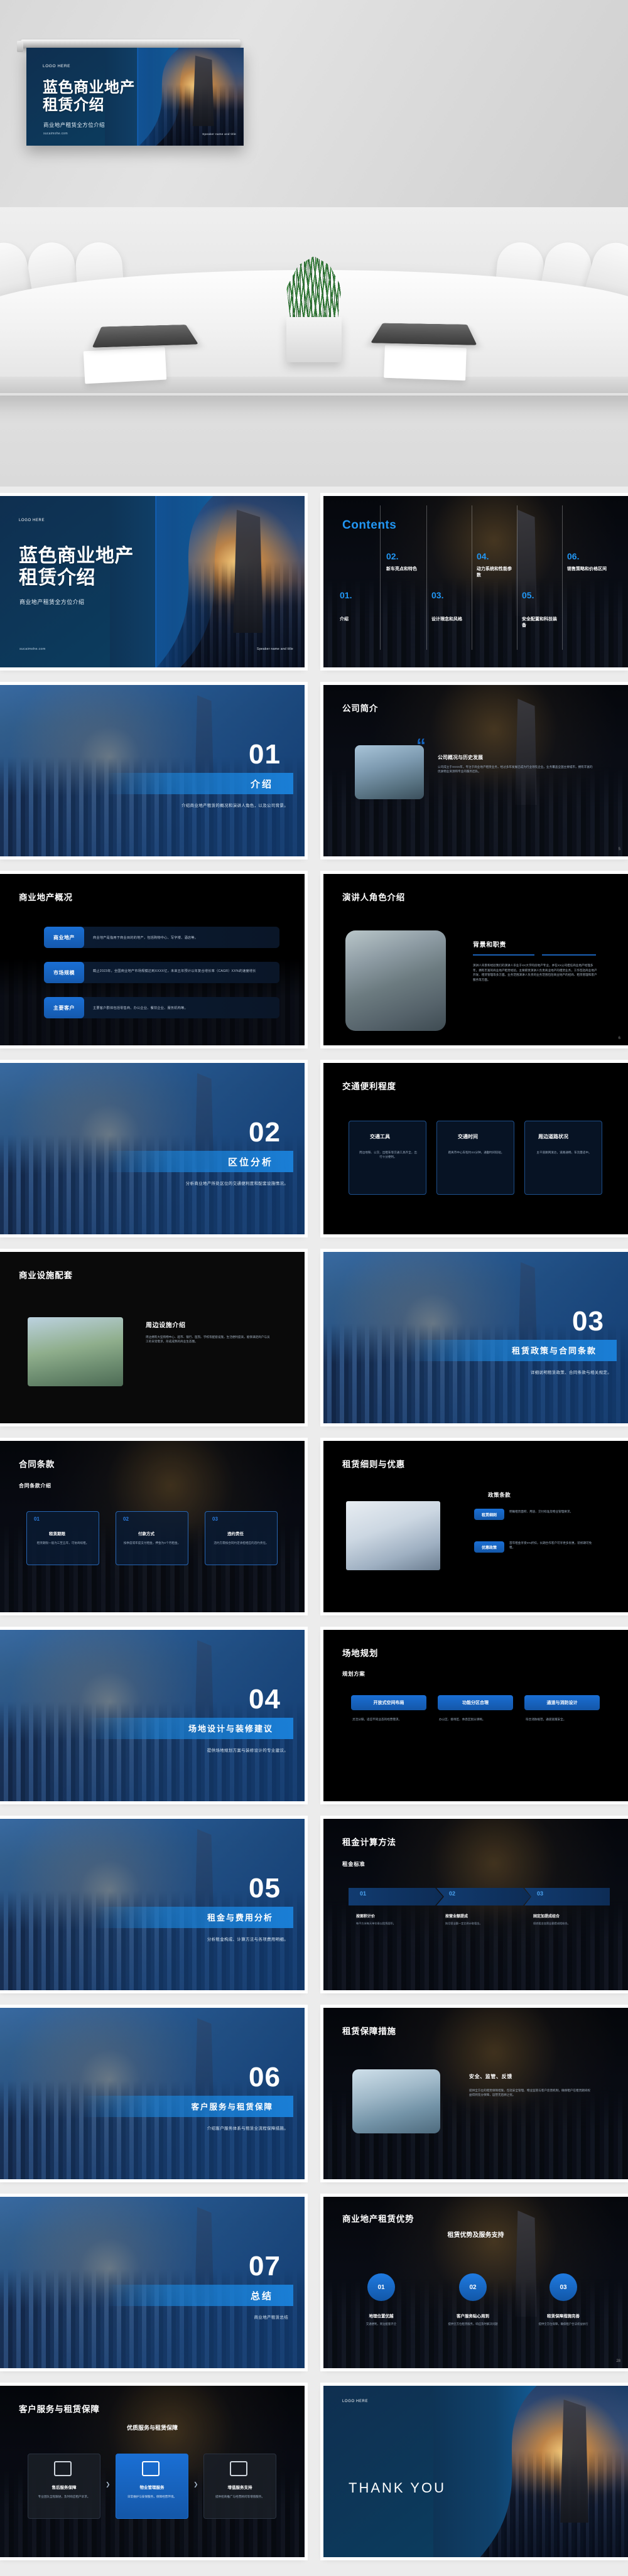 Image resolution: width=628 pixels, height=2576 pixels. Describe the element at coordinates (389, 1702) in the screenshot. I see `plan-pill: 开放式空间布局` at that location.